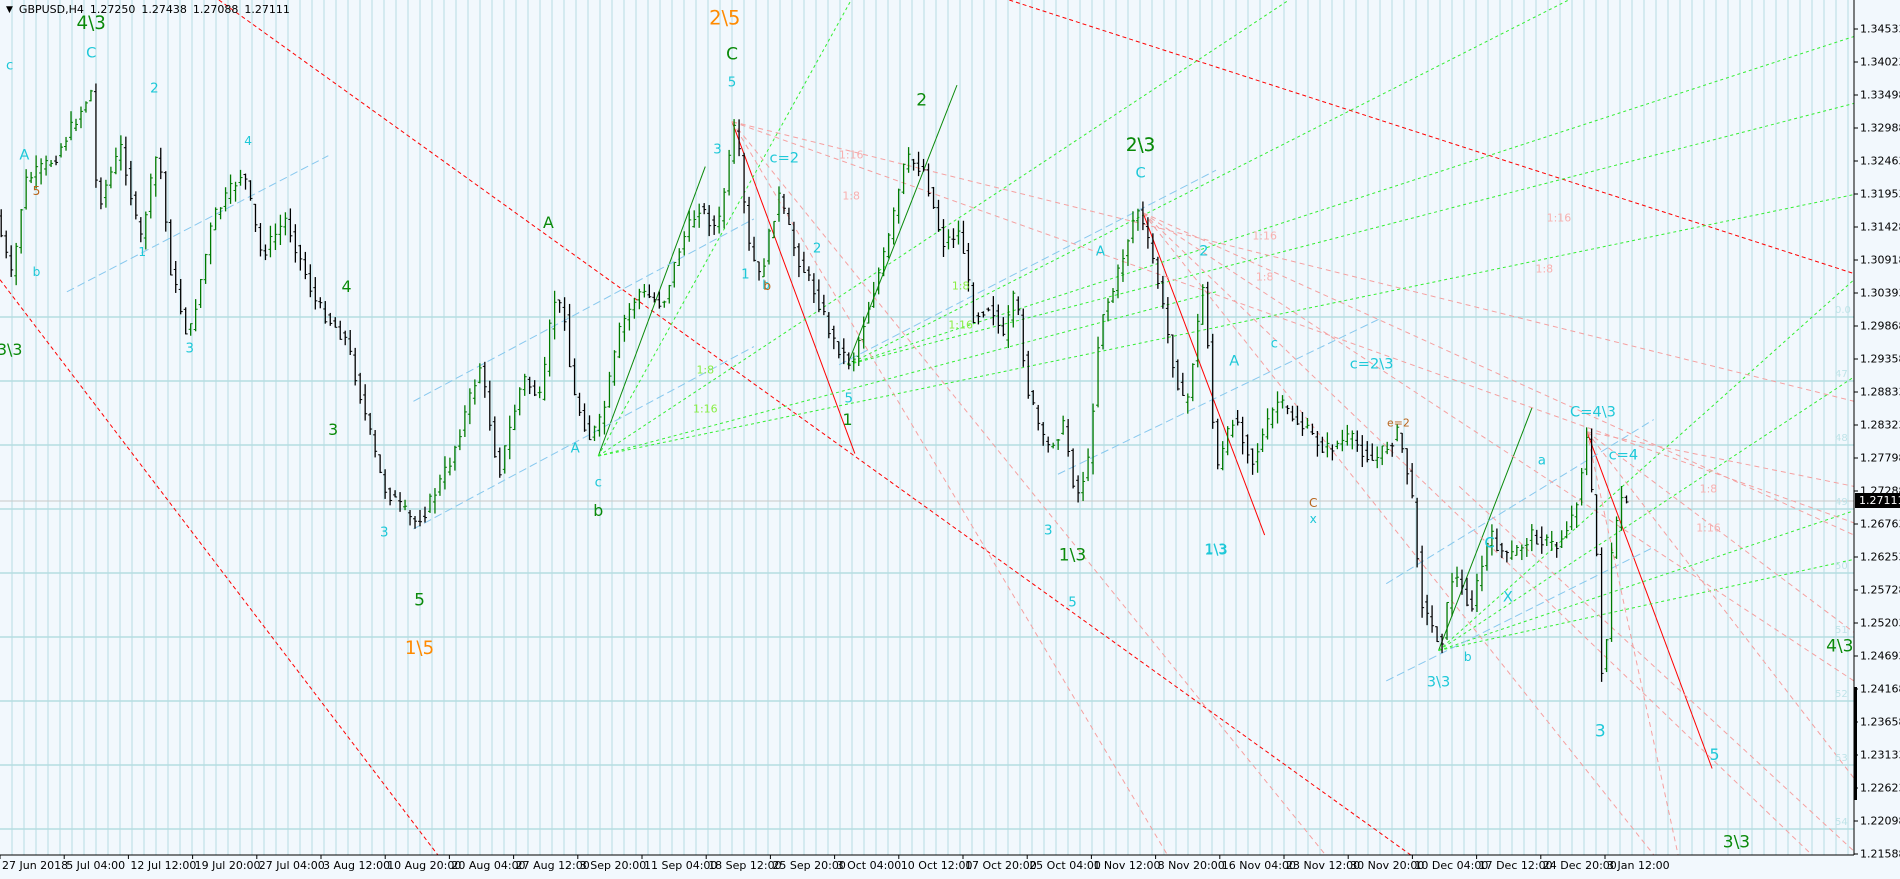  I want to click on time-tick-label: 17 Dec 12:00, so click(1515, 865).